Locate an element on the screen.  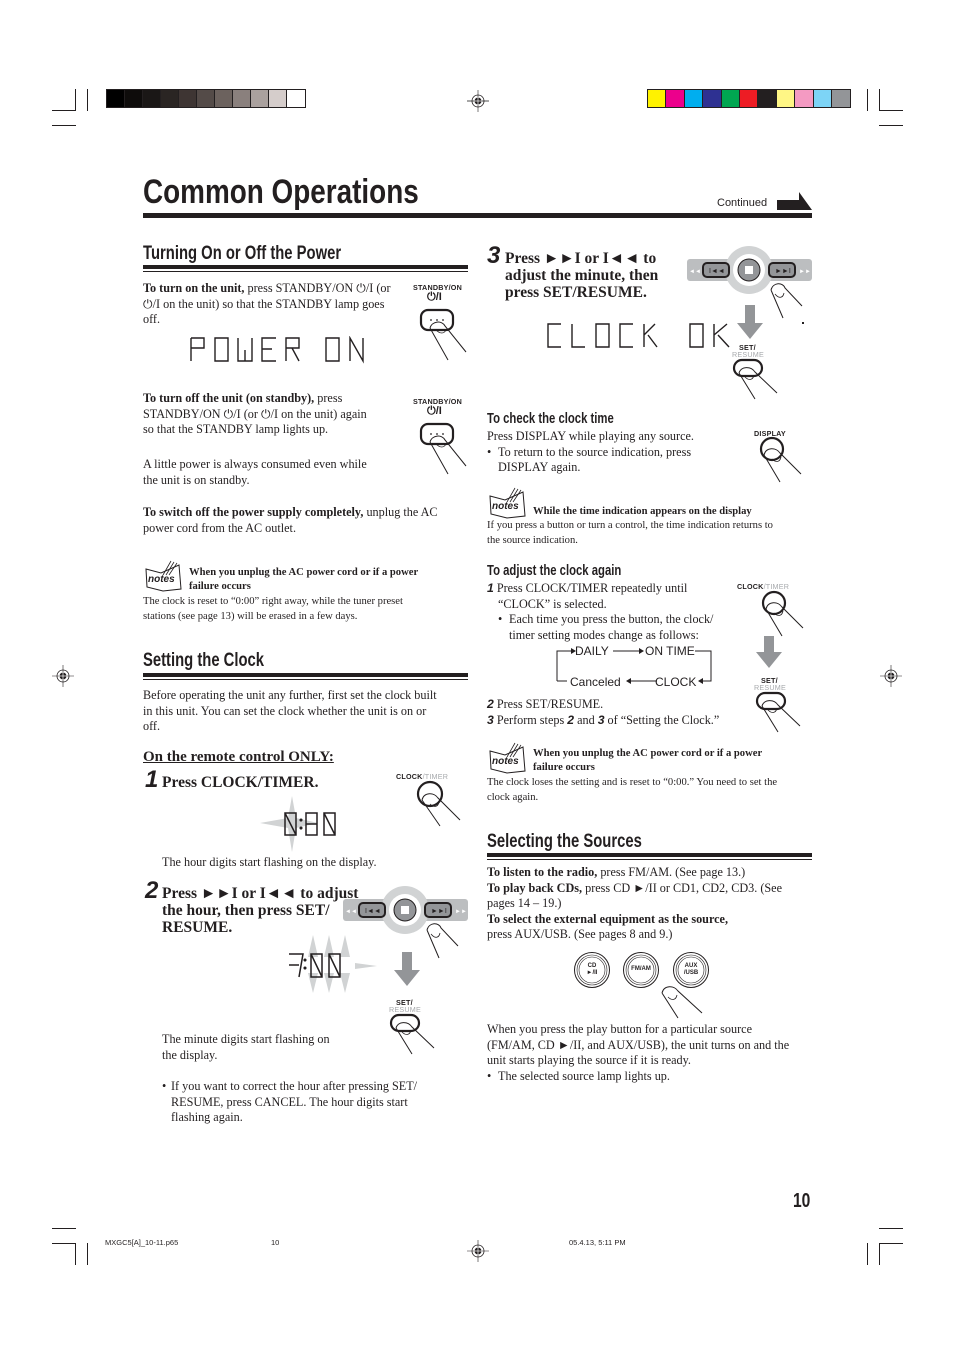
step-title-line: Press ►►I or I◄◄ to adjust is located at coordinates (260, 893).